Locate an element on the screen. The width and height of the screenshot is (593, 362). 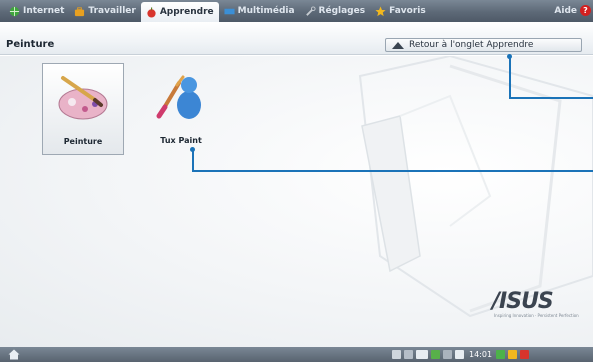
network-icon is located at coordinates (396, 354).